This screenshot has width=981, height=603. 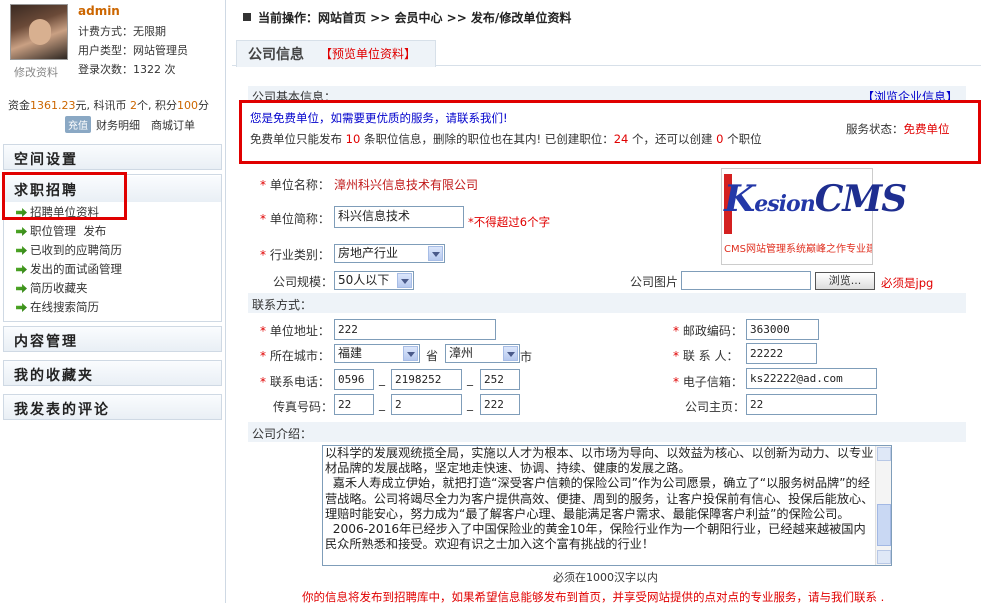 I want to click on scroll-up-icon, so click(x=884, y=454).